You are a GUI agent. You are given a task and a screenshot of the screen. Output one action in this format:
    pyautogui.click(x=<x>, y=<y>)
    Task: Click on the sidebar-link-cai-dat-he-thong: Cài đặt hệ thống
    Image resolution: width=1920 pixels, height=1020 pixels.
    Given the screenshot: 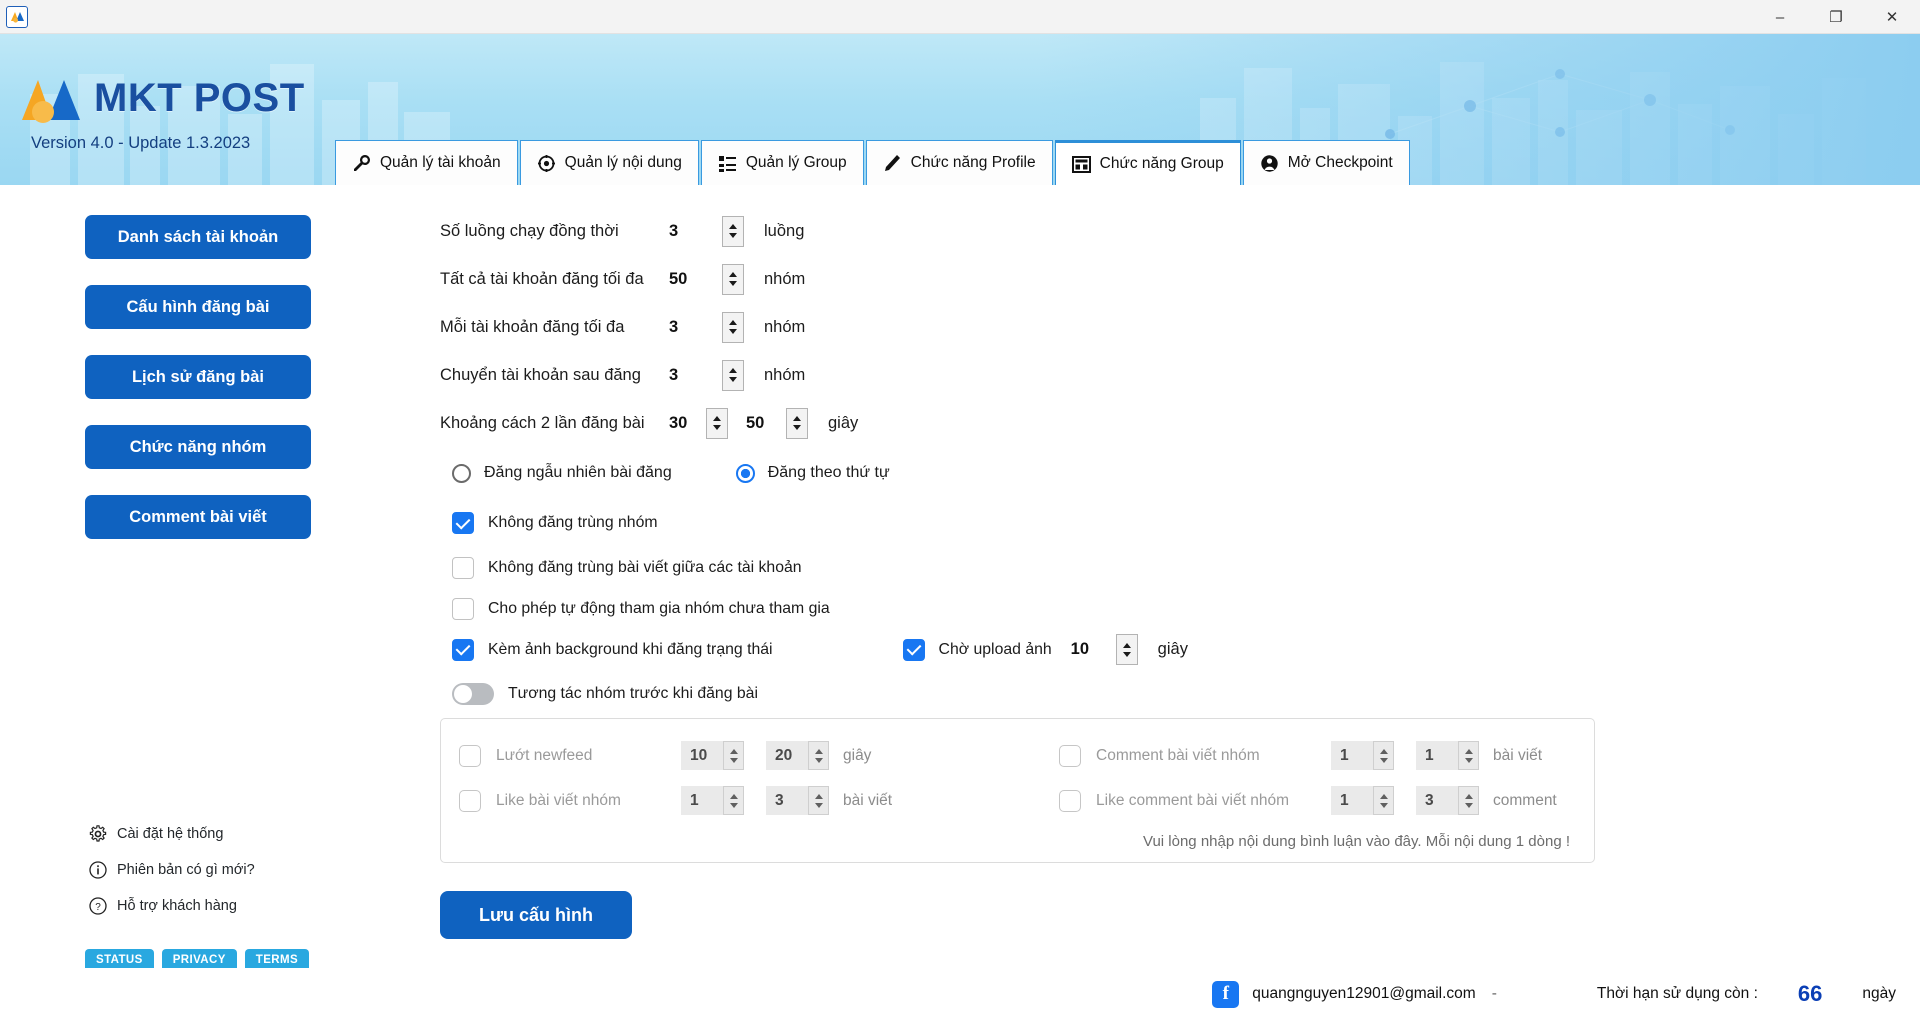 What is the action you would take?
    pyautogui.click(x=171, y=833)
    